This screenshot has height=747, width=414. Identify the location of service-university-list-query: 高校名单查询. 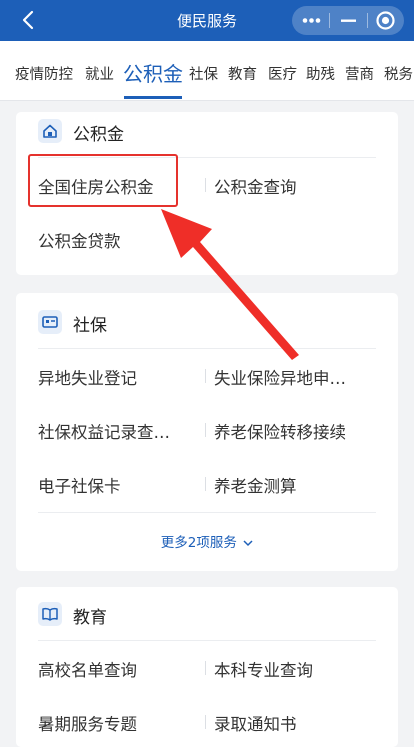
(87, 669).